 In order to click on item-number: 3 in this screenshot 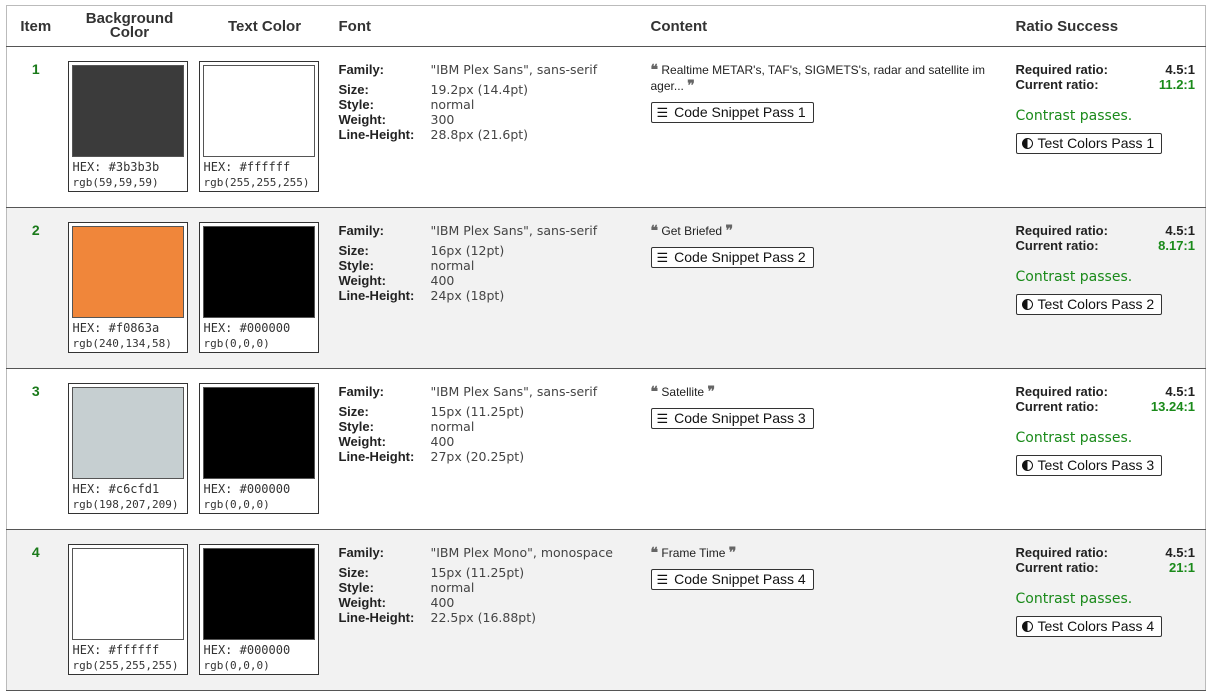, I will do `click(35, 391)`.